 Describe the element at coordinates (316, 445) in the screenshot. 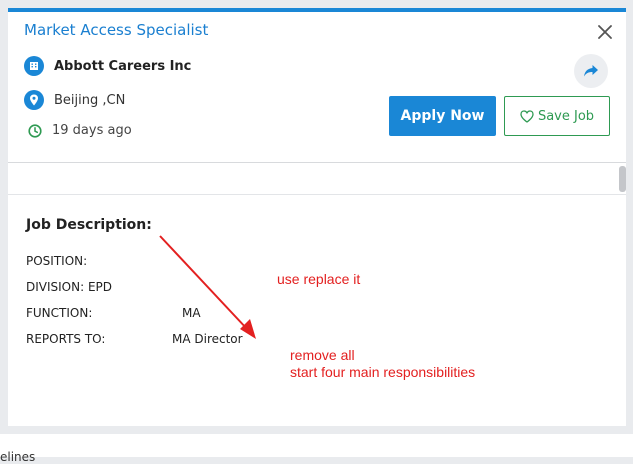

I see `page-below-card` at that location.